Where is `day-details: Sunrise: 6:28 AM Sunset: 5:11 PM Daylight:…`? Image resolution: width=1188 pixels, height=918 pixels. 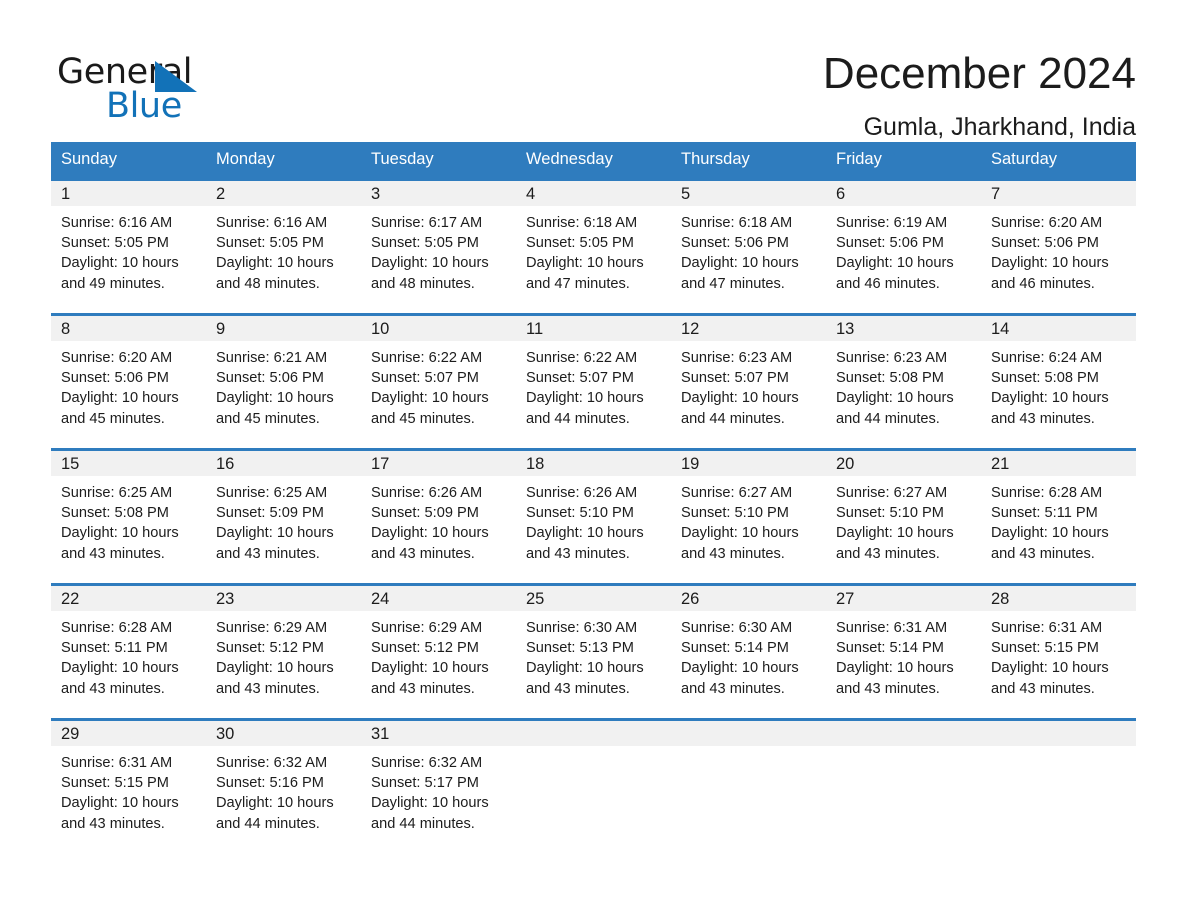 day-details: Sunrise: 6:28 AM Sunset: 5:11 PM Daylight:… is located at coordinates (1058, 520).